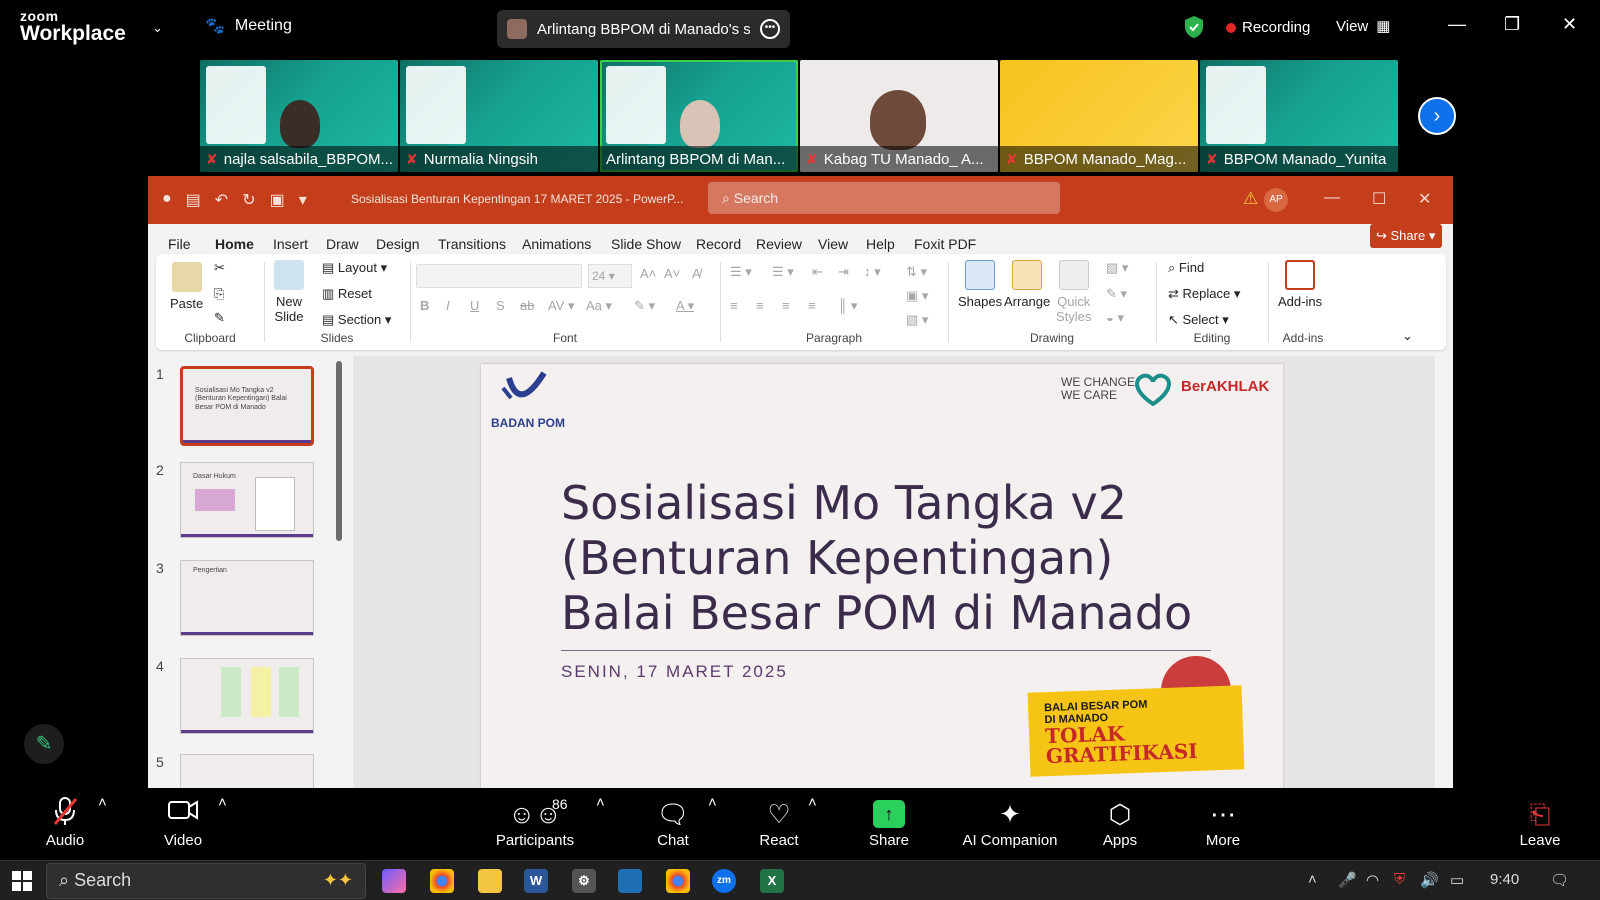 The width and height of the screenshot is (1600, 900). What do you see at coordinates (500, 305) in the screenshot?
I see `shadow-icon: S` at bounding box center [500, 305].